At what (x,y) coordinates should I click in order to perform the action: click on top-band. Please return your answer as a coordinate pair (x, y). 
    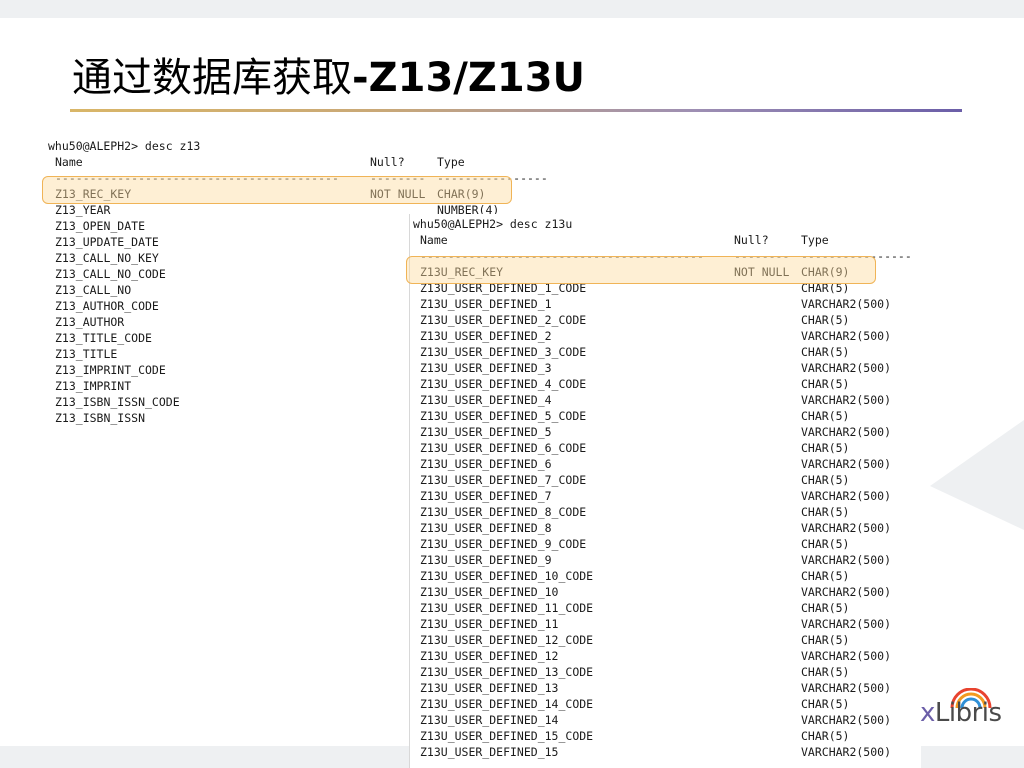
    Looking at the image, I should click on (512, 9).